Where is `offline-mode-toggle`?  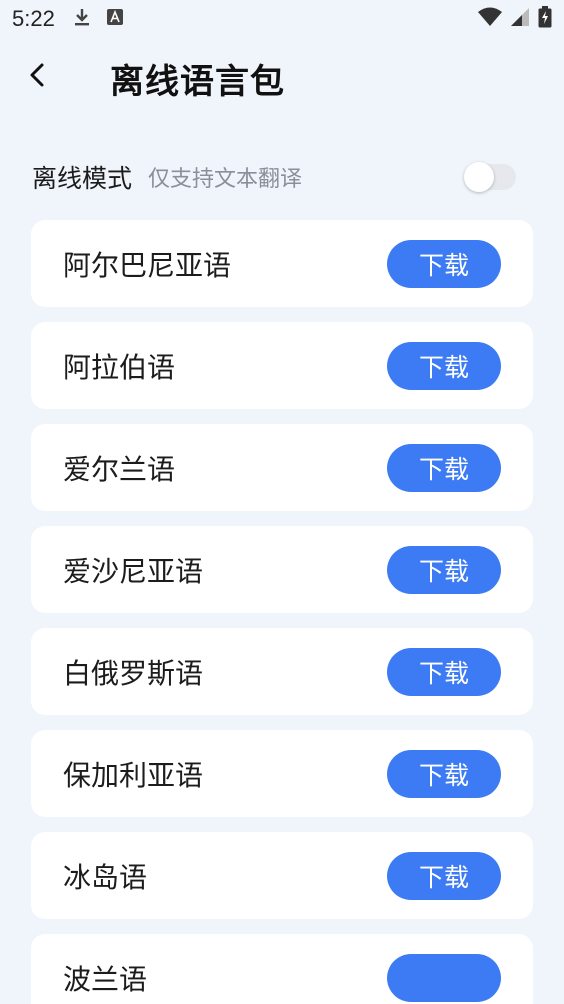
offline-mode-toggle is located at coordinates (490, 177).